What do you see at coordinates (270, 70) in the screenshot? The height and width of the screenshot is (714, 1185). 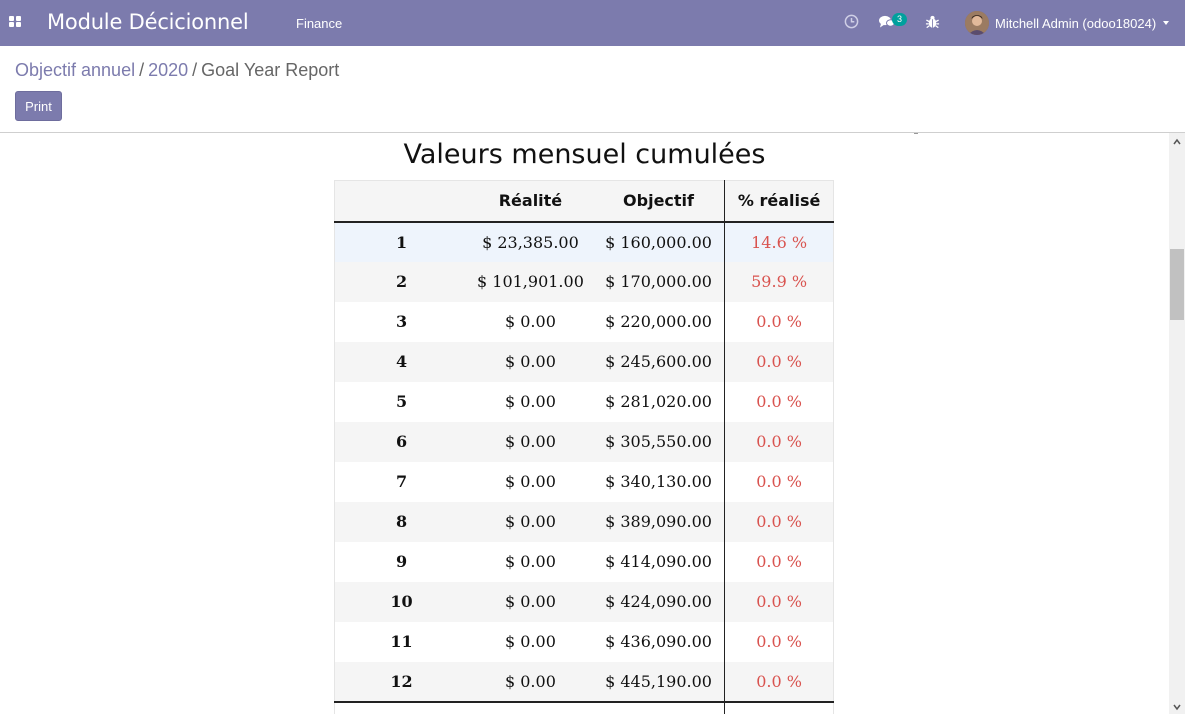 I see `breadcrumb-current-page: Goal Year Report` at bounding box center [270, 70].